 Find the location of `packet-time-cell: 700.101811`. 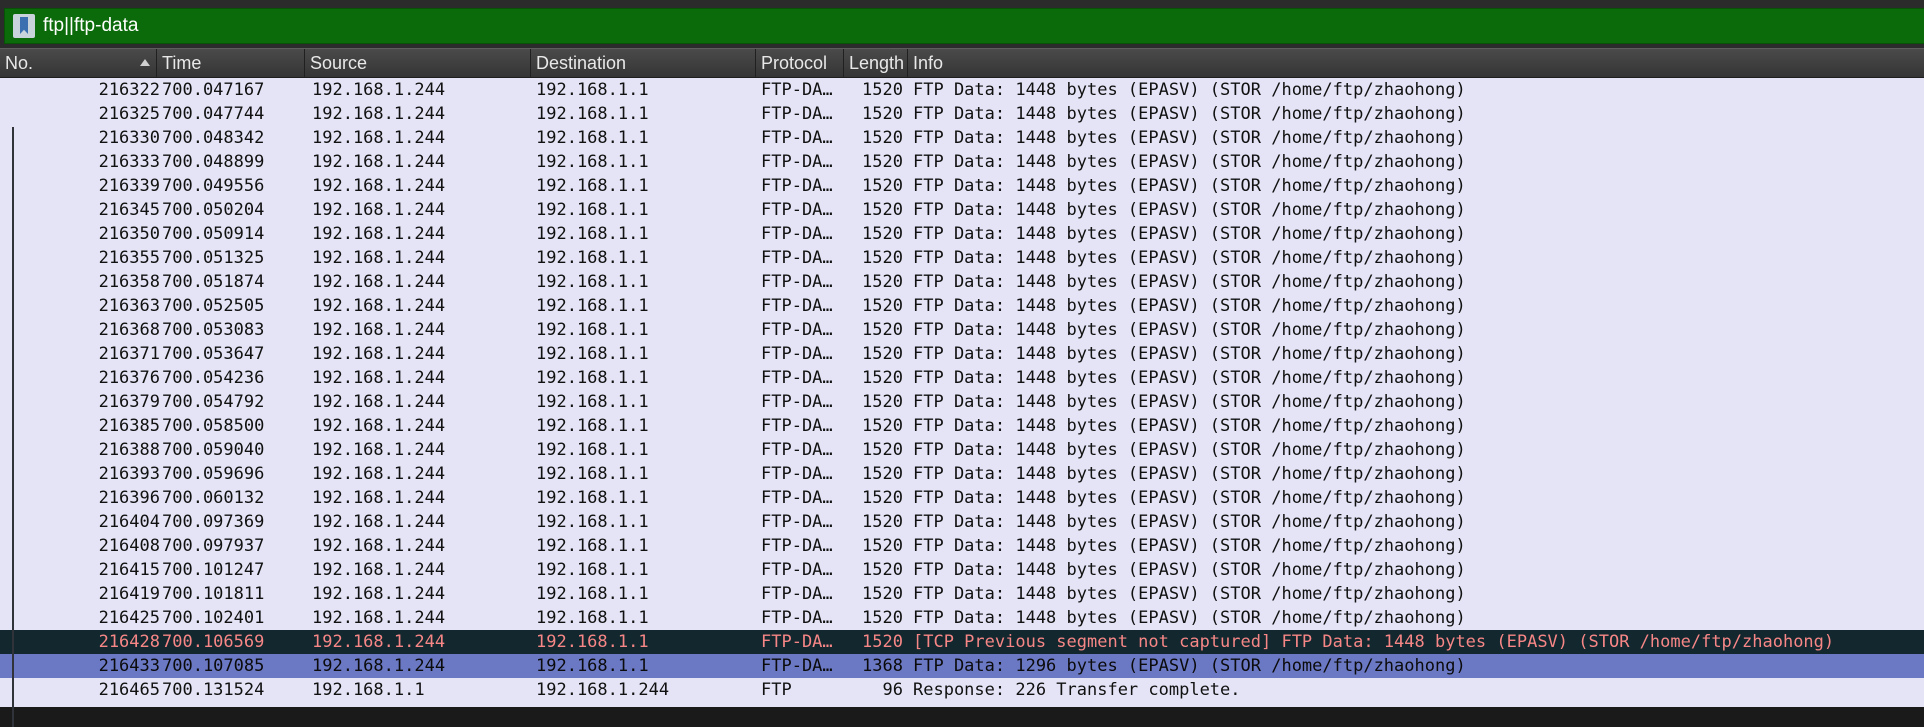

packet-time-cell: 700.101811 is located at coordinates (213, 594).